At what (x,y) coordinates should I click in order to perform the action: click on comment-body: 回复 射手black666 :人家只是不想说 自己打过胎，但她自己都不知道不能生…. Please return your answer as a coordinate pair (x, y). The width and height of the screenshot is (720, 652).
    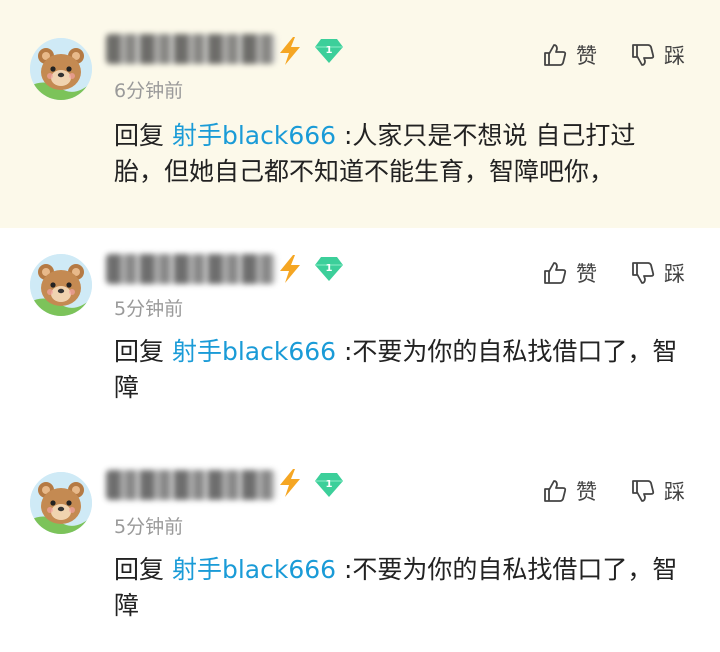
    Looking at the image, I should click on (399, 154).